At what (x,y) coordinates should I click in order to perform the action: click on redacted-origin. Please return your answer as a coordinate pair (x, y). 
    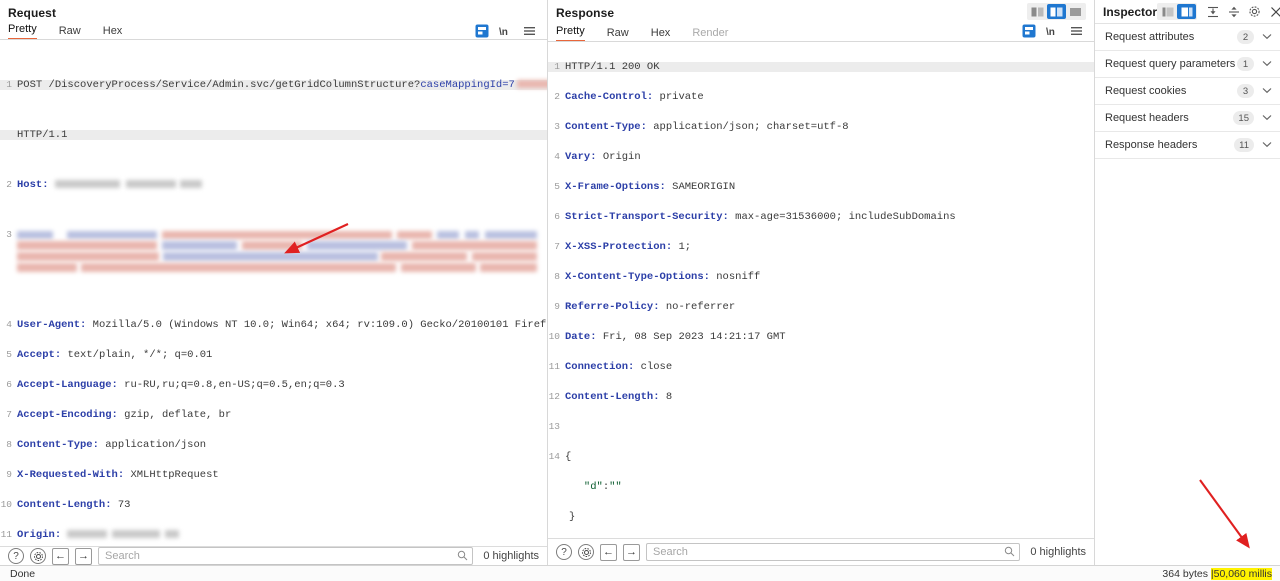
    Looking at the image, I should click on (87, 534).